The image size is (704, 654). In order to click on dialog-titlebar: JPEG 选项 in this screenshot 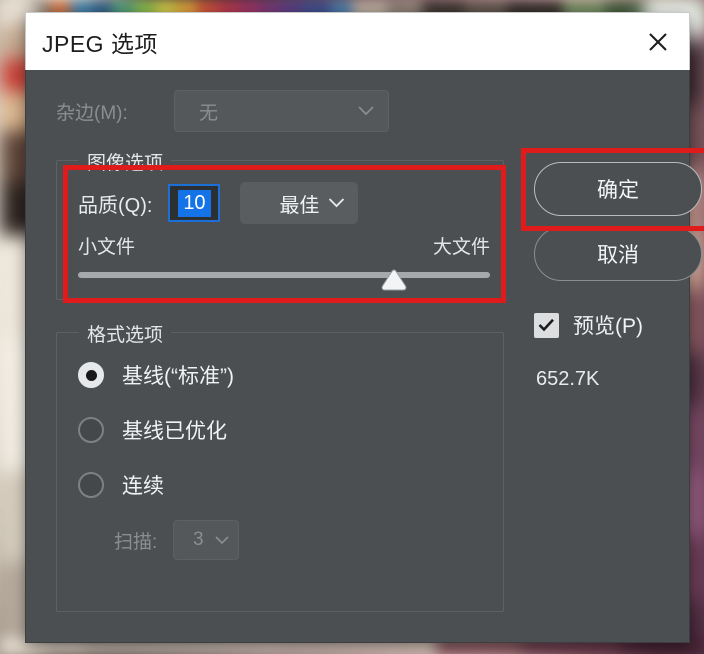, I will do `click(357, 41)`.